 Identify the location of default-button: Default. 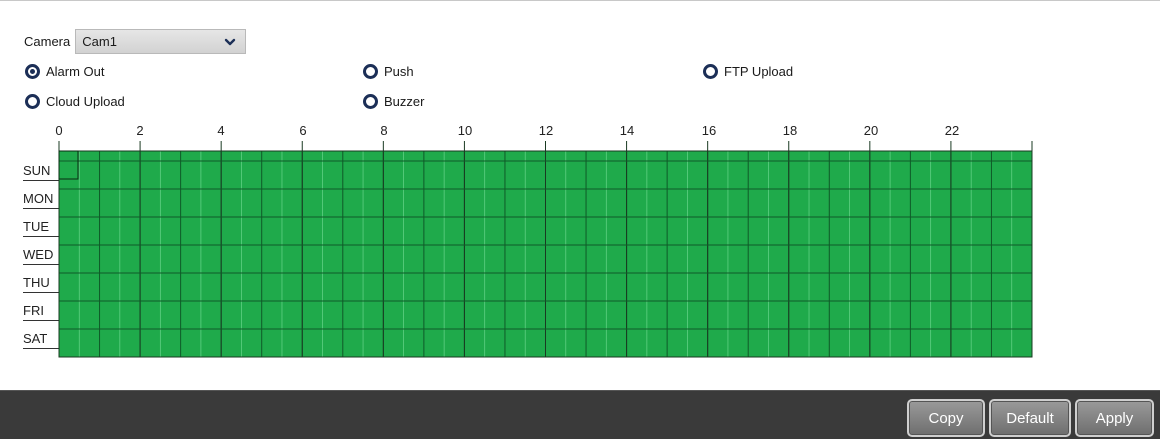
(1030, 418).